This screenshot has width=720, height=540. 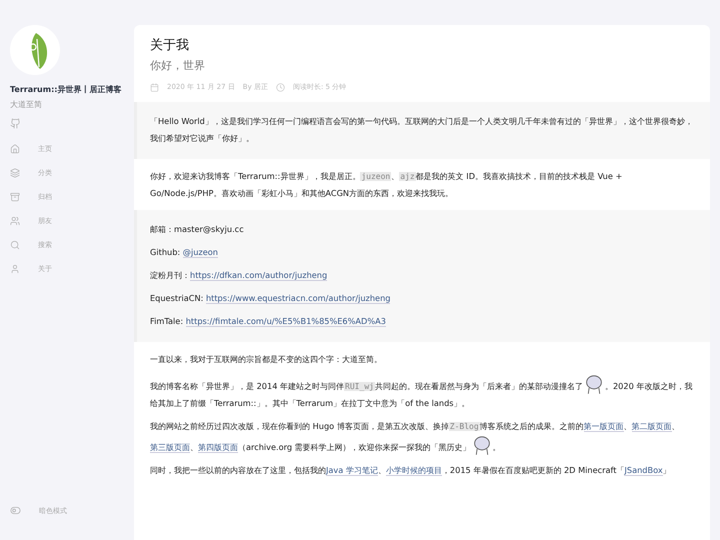 I want to click on paragraph: EquestriaCN: https://www.equestriacn.com/author/juzheng, so click(x=271, y=299).